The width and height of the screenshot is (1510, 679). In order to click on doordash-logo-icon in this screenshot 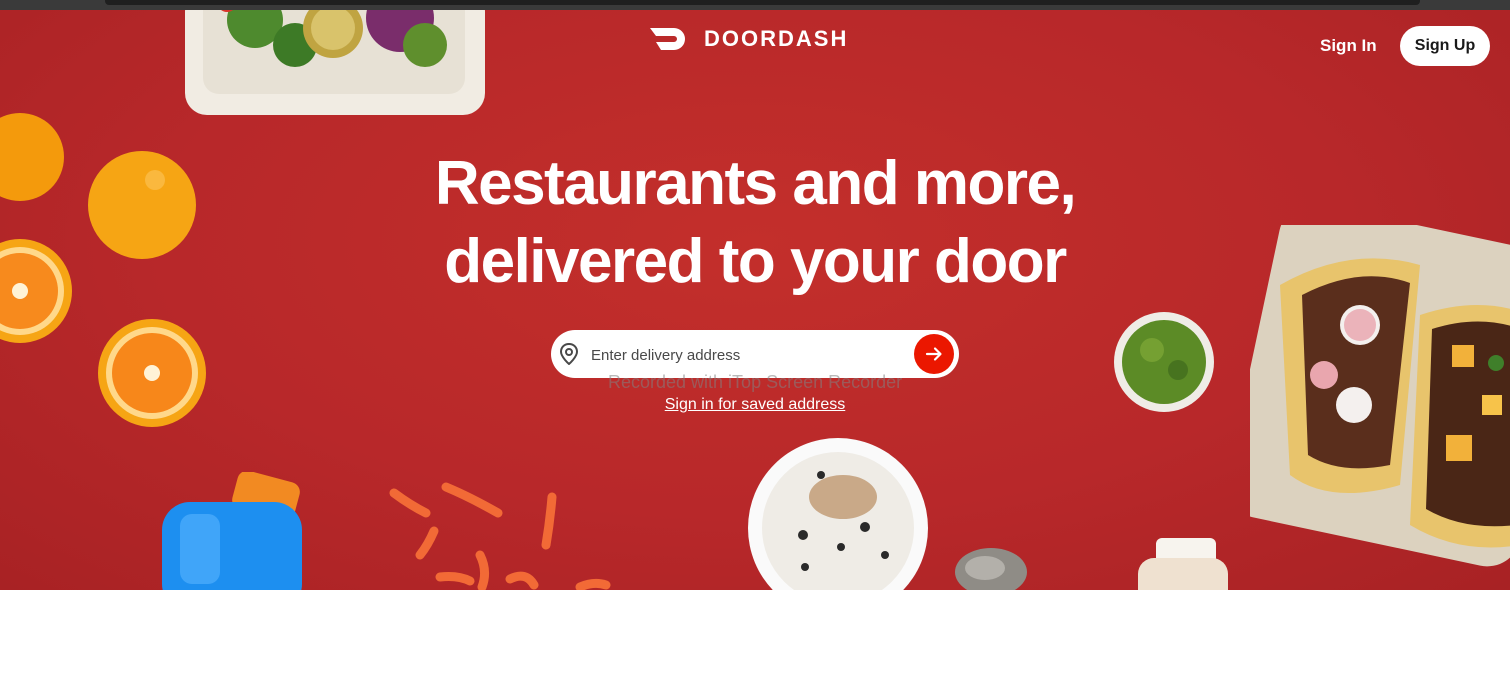, I will do `click(667, 39)`.